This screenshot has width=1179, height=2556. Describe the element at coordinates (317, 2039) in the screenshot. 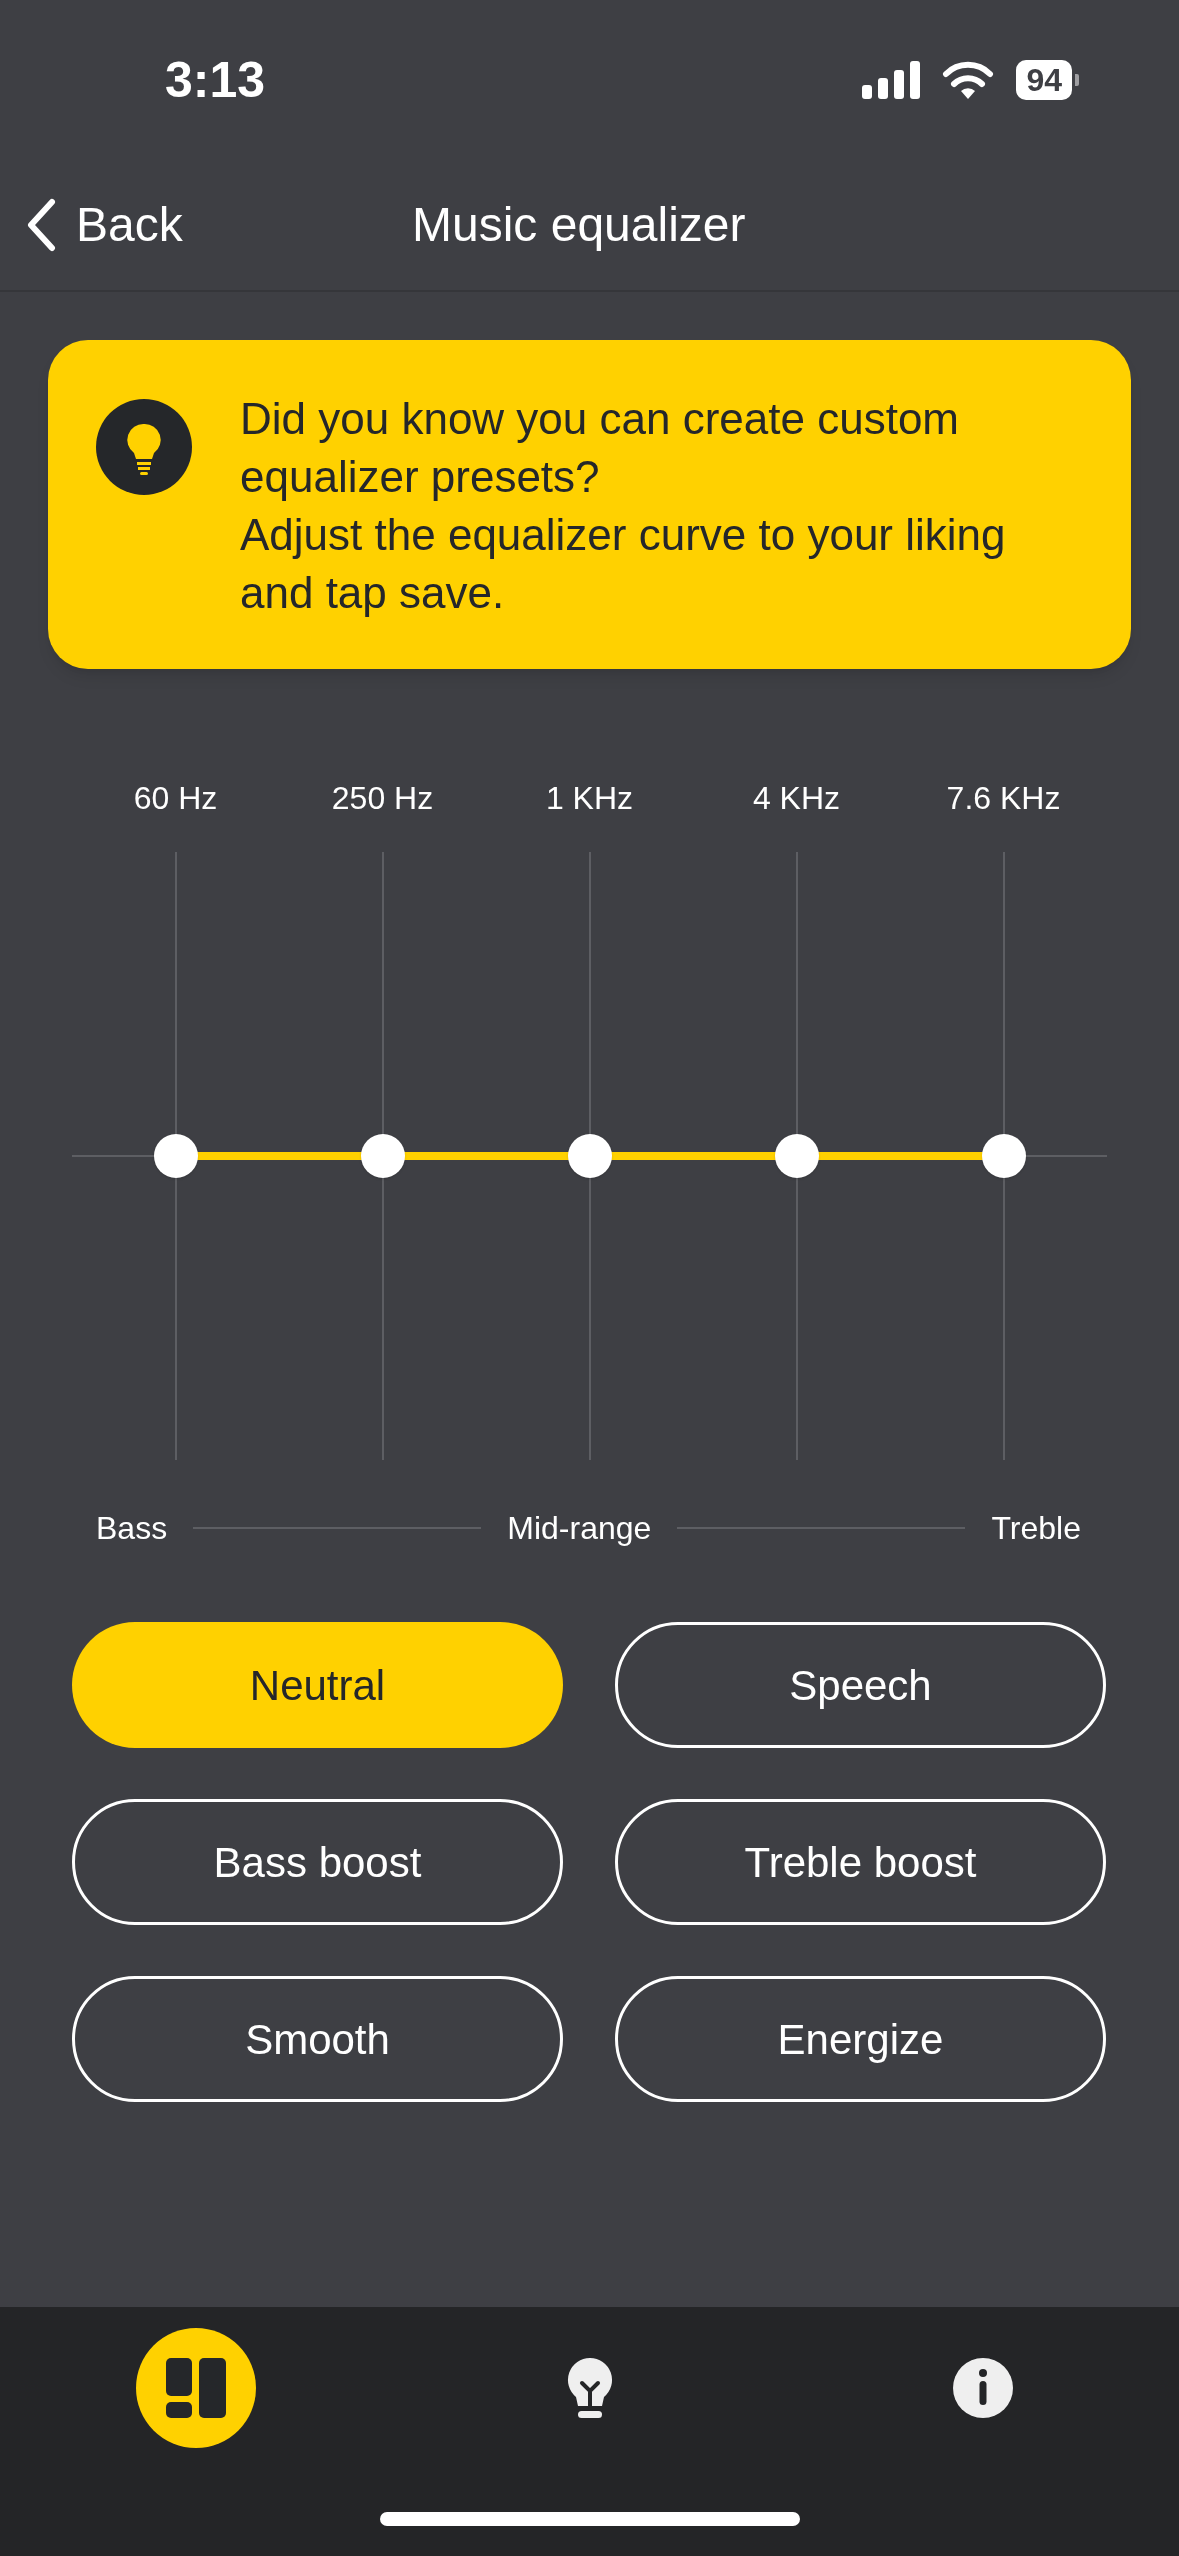

I see `preset-button: Smooth` at that location.